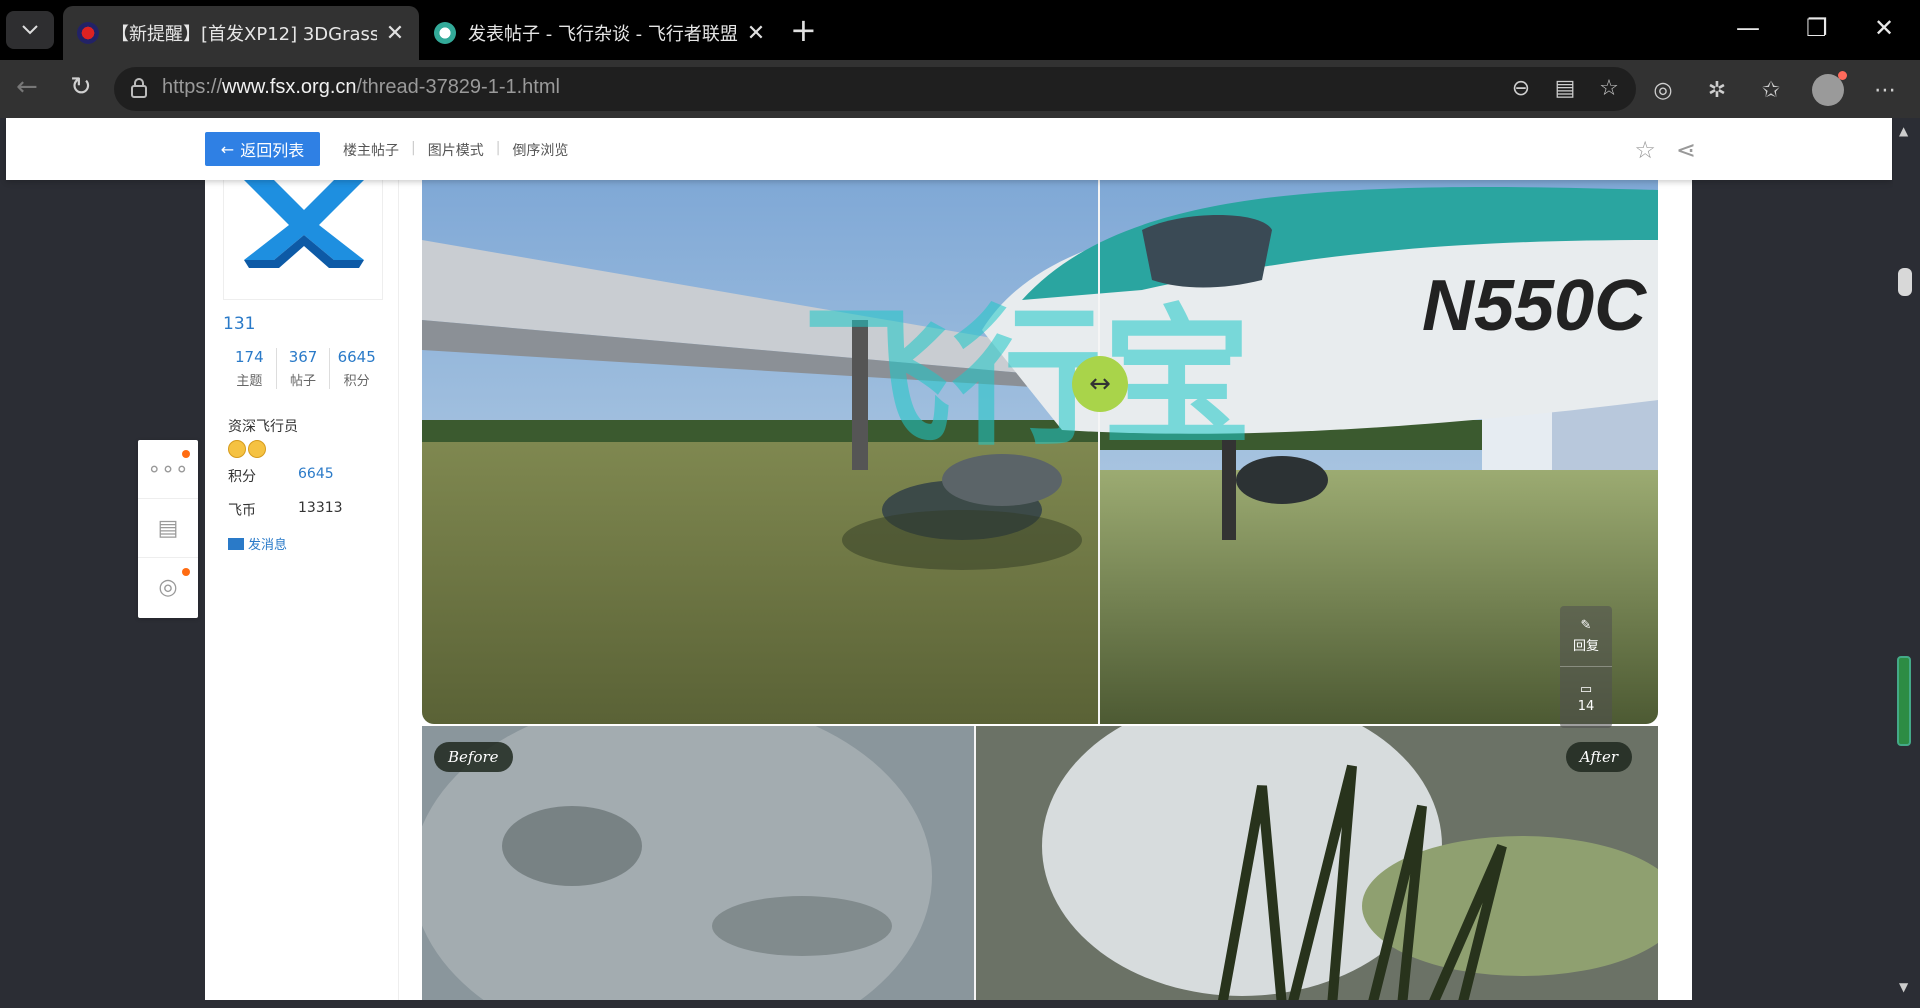 The height and width of the screenshot is (1008, 1920). I want to click on coins-value: 13313, so click(320, 508).